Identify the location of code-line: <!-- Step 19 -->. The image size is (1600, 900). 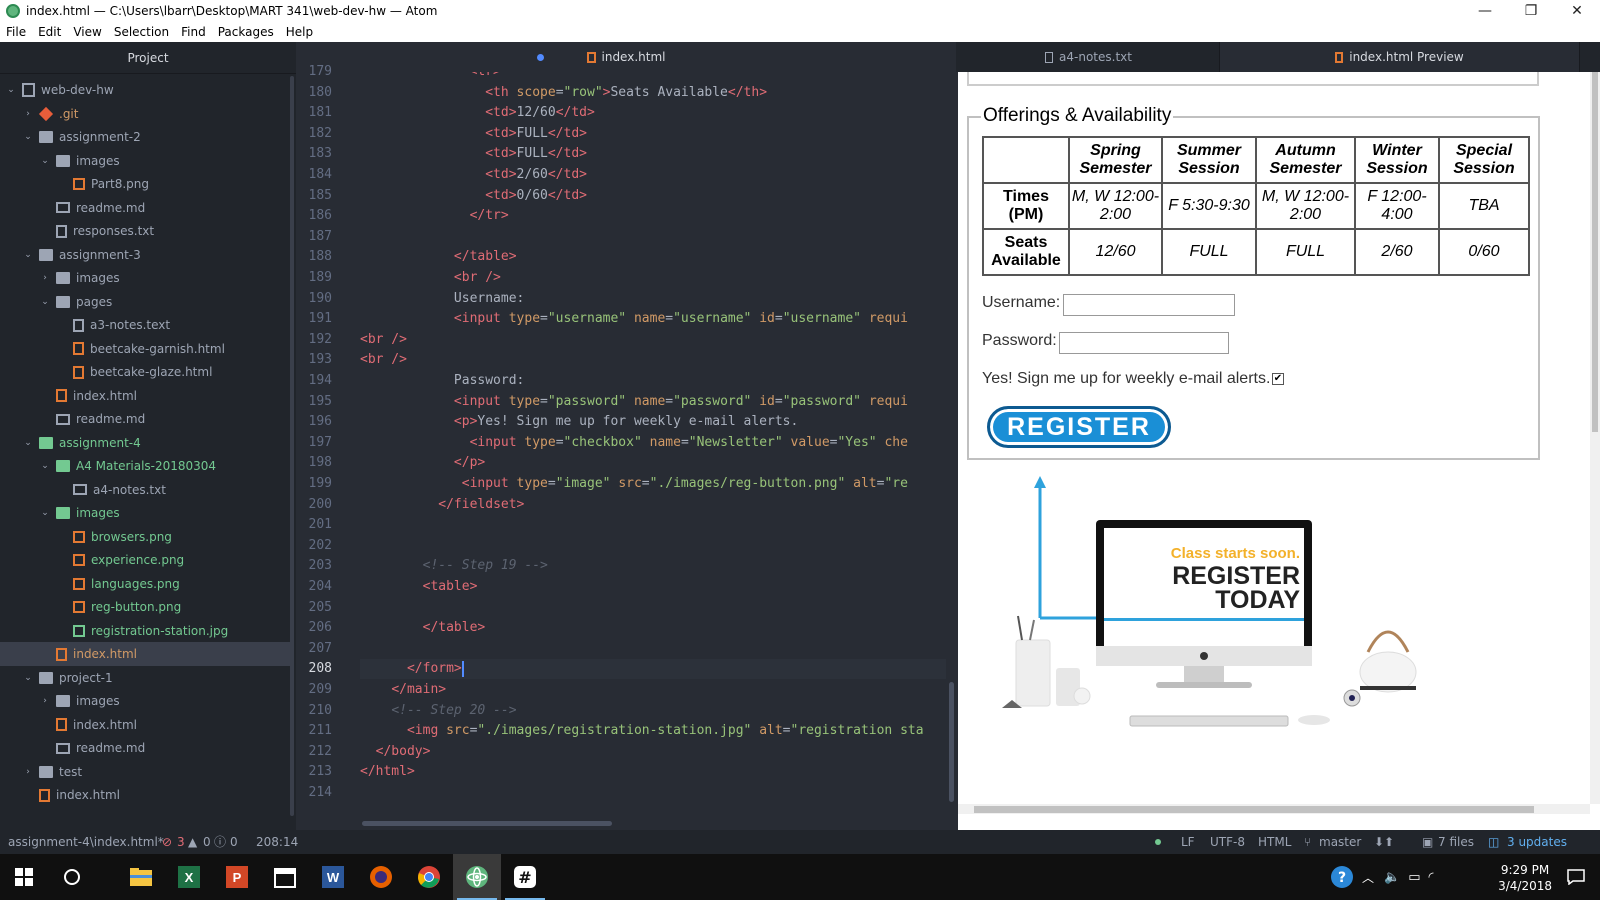
(454, 566).